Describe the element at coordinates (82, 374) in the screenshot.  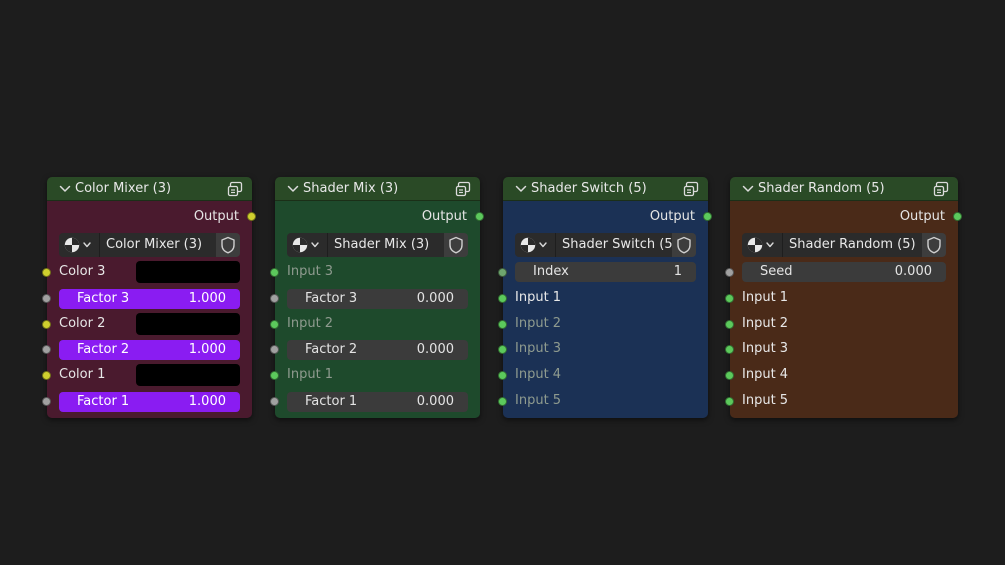
I see `color-1-label: Color 1` at that location.